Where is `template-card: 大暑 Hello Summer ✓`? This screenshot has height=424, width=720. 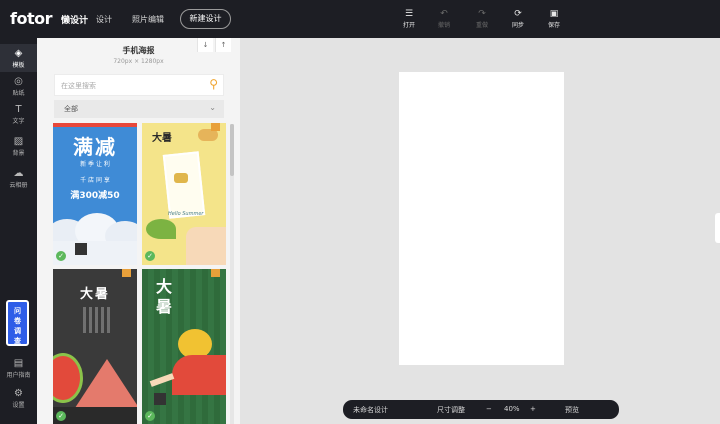 template-card: 大暑 Hello Summer ✓ is located at coordinates (184, 194).